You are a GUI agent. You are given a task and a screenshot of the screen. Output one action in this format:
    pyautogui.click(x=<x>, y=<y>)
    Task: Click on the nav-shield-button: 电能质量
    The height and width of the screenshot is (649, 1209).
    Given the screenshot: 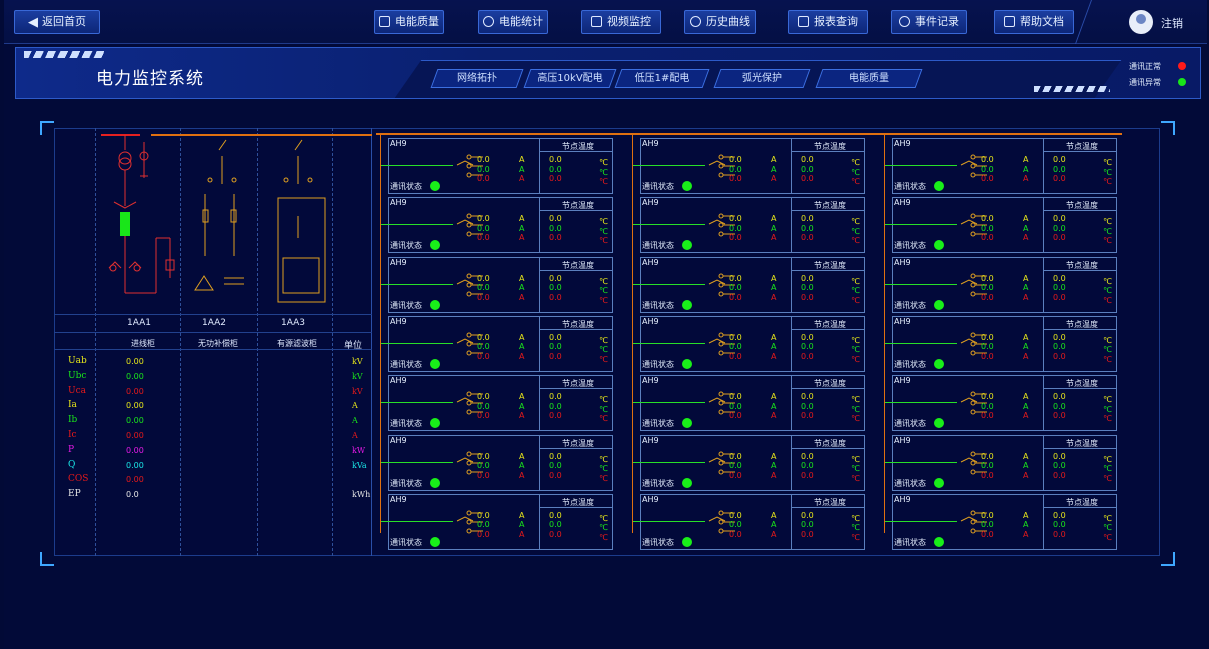 What is the action you would take?
    pyautogui.click(x=409, y=22)
    